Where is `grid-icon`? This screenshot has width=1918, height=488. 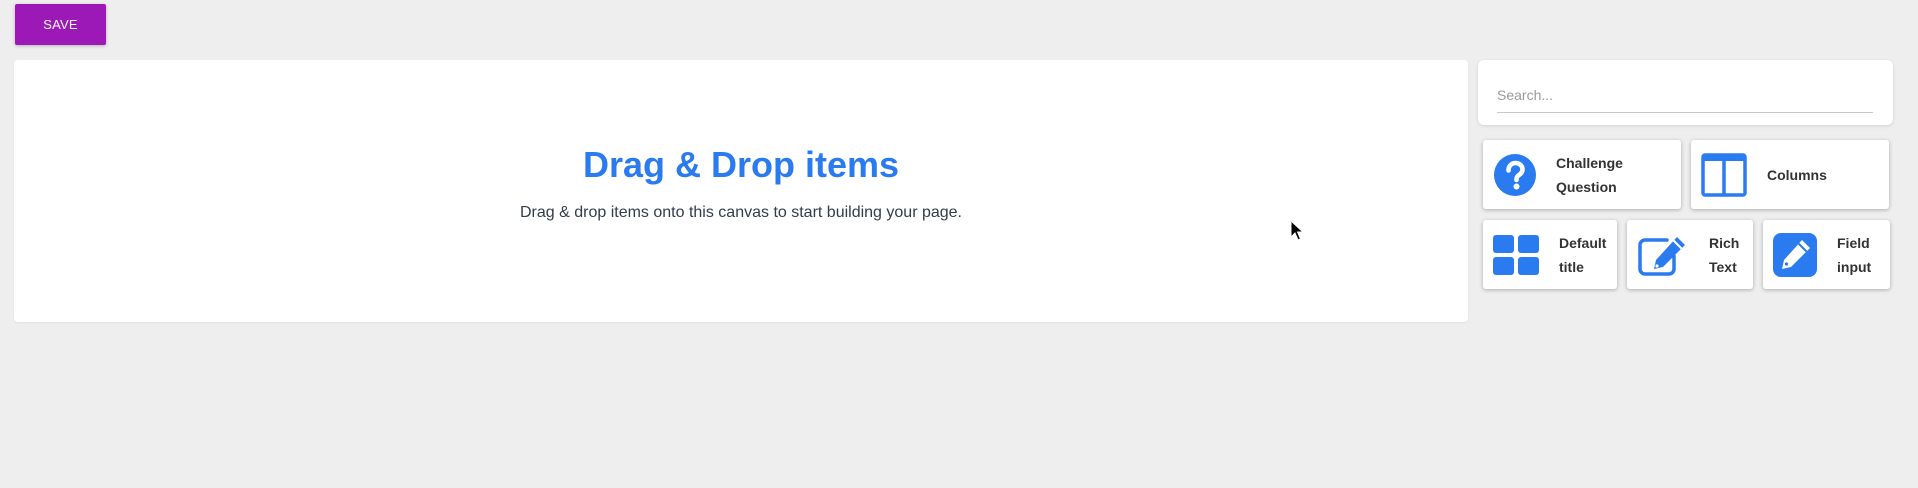
grid-icon is located at coordinates (1516, 254).